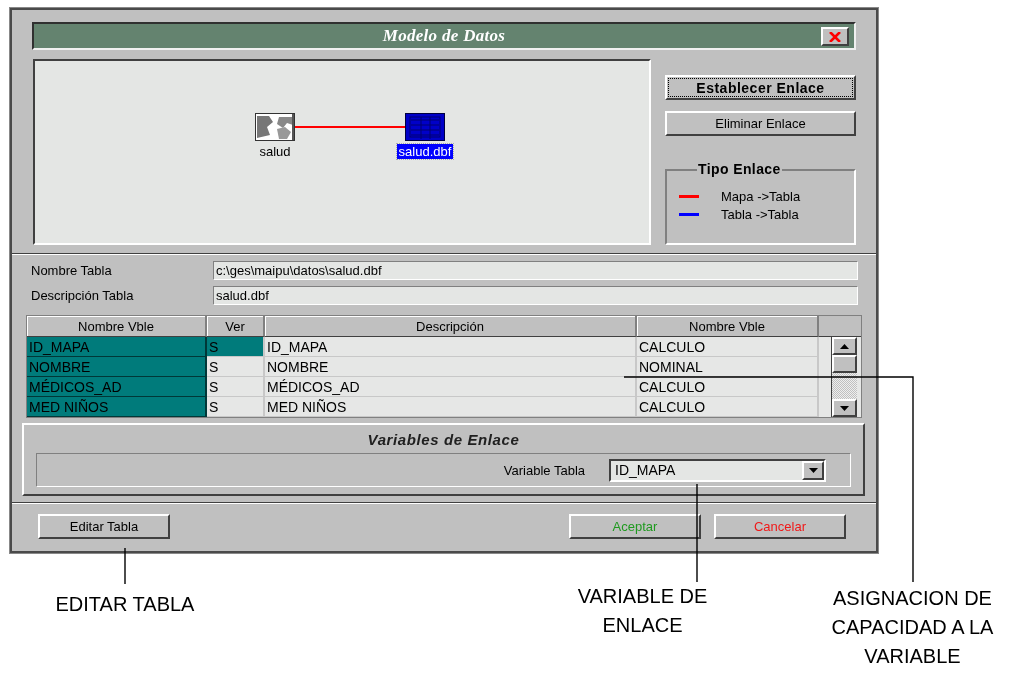 This screenshot has width=1019, height=677. I want to click on down-arrow-icon, so click(844, 408).